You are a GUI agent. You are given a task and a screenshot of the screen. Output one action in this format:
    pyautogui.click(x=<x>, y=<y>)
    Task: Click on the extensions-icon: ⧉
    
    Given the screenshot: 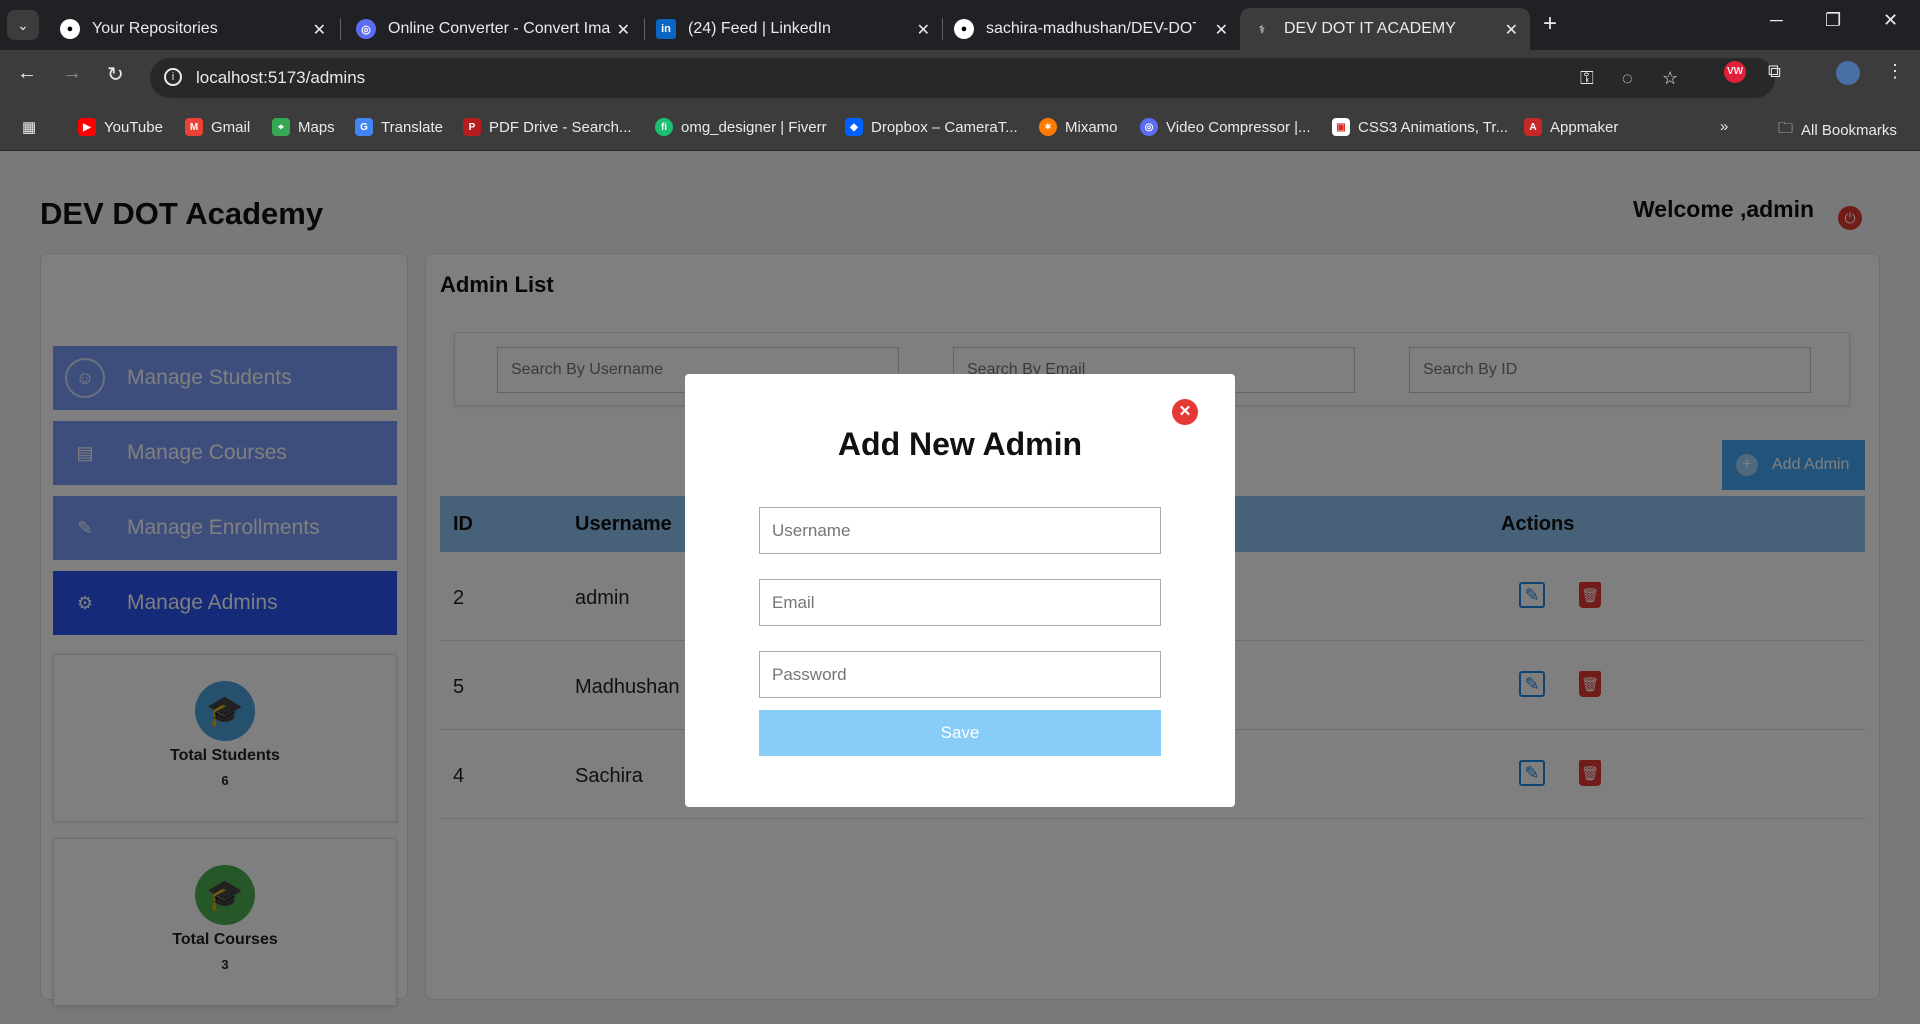 What is the action you would take?
    pyautogui.click(x=1774, y=71)
    